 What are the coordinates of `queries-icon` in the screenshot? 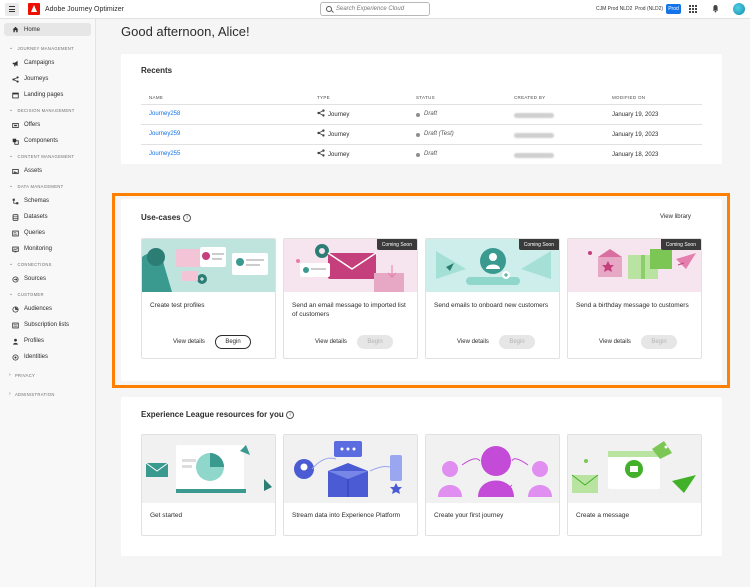 It's located at (15, 233).